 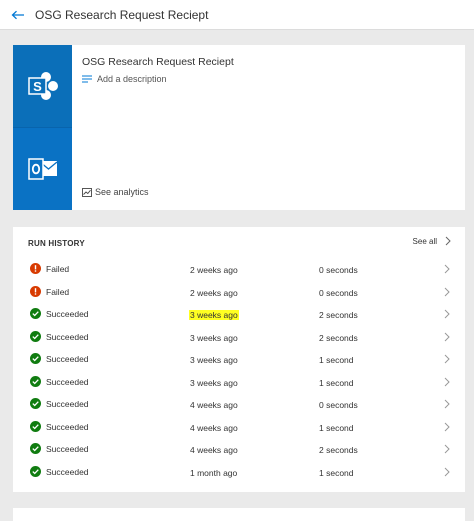 What do you see at coordinates (239, 405) in the screenshot?
I see `run-row: Succeeded 4 weeks ago 0 seconds` at bounding box center [239, 405].